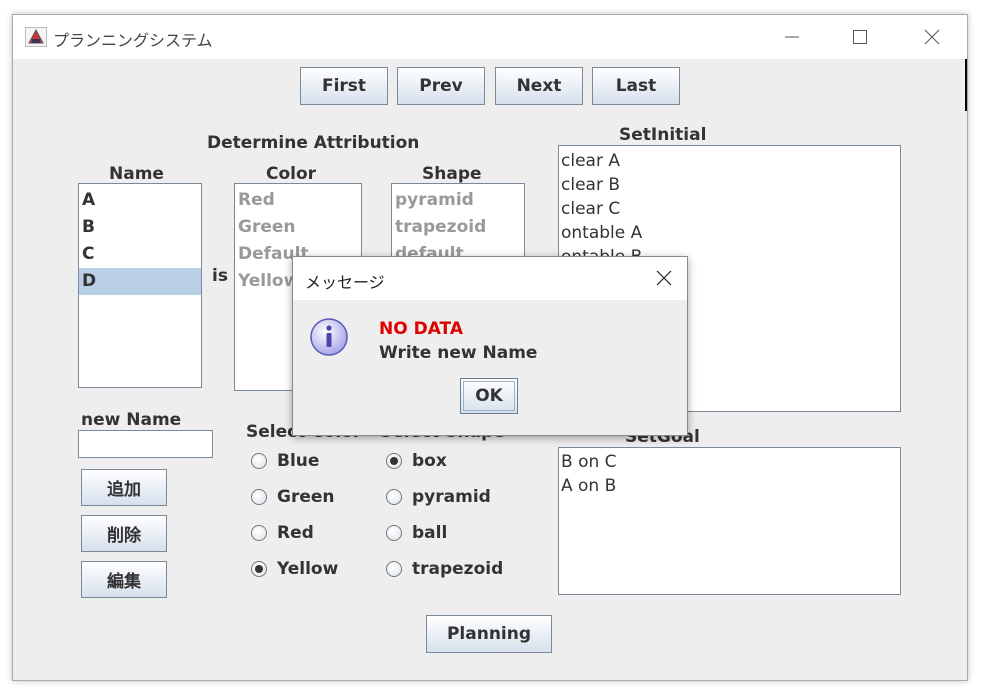  I want to click on window-title: プランニングシステム, so click(133, 40).